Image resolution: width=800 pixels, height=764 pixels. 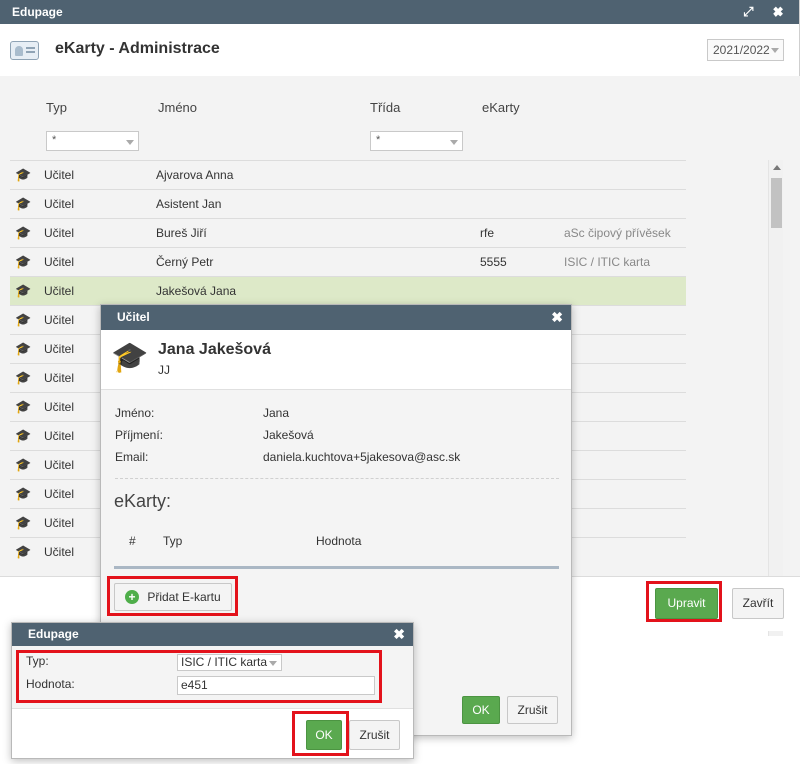 I want to click on scroll-thumb, so click(x=776, y=203).